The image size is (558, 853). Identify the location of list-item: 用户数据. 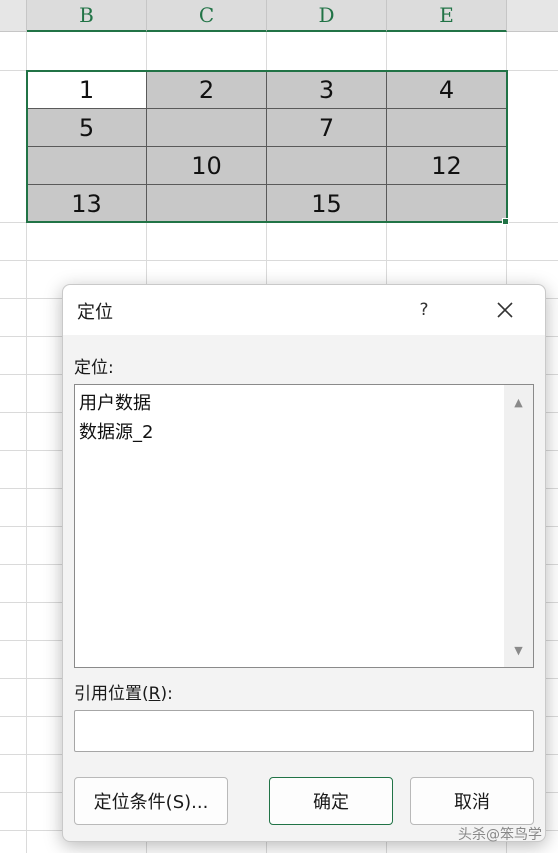
(115, 402).